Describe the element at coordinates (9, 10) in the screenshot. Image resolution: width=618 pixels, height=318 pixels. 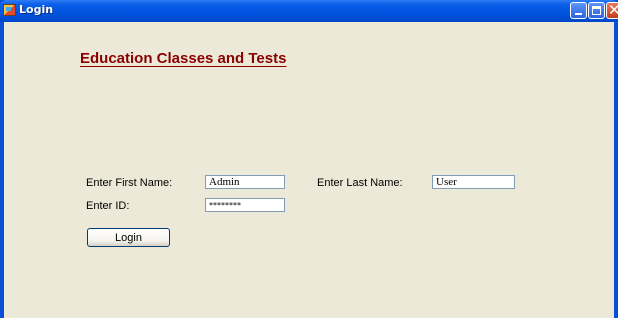
I see `app-icon` at that location.